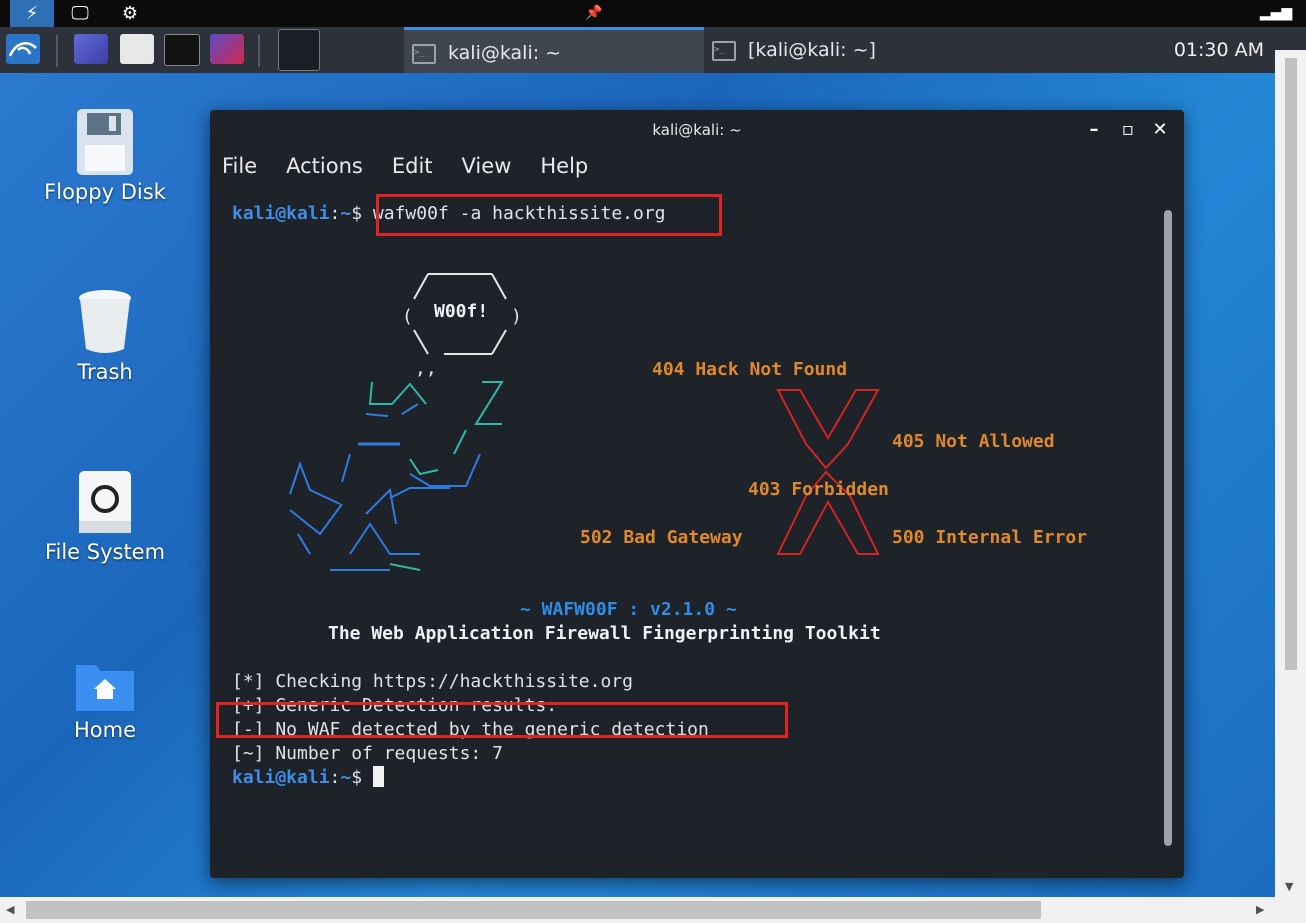 The width and height of the screenshot is (1306, 923). What do you see at coordinates (105, 321) in the screenshot?
I see `trash-icon` at bounding box center [105, 321].